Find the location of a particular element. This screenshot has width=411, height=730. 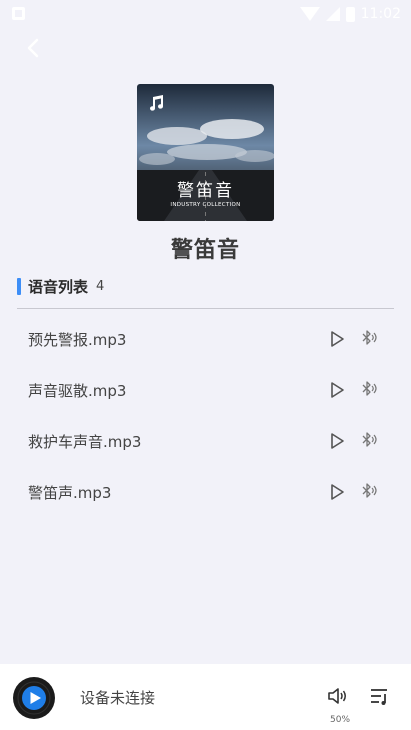

status-icons: 11:02 is located at coordinates (350, 14).